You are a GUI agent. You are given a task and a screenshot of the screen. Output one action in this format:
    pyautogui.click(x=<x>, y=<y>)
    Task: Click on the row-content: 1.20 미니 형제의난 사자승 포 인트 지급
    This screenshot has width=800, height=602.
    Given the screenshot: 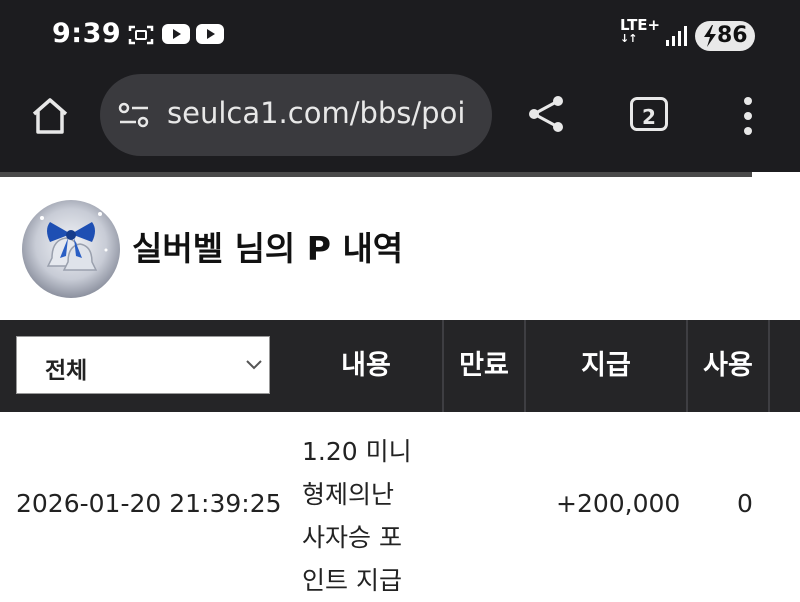 What is the action you would take?
    pyautogui.click(x=372, y=516)
    